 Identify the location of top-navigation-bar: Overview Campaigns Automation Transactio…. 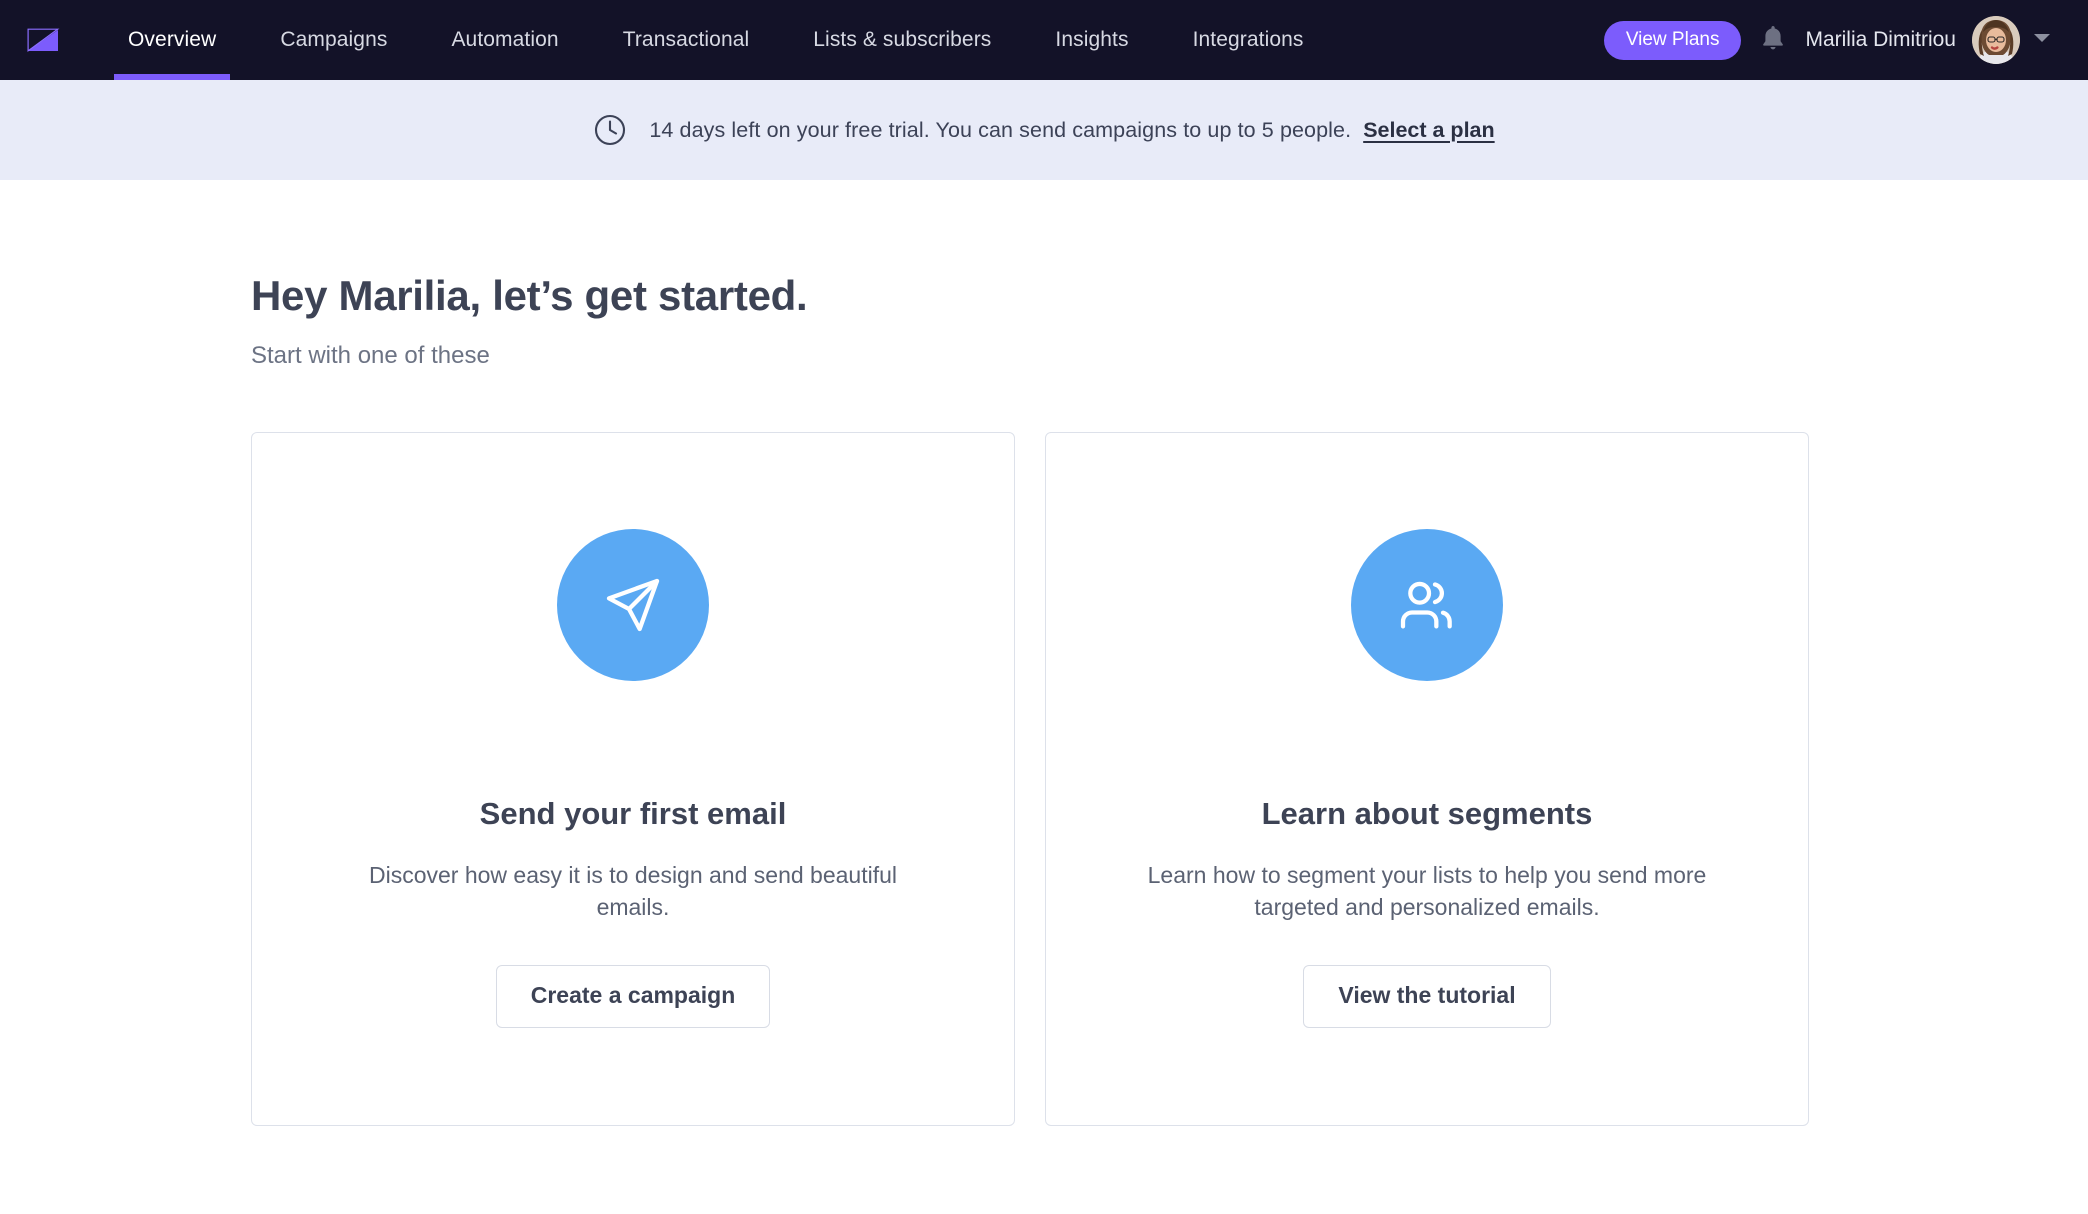
(1044, 40).